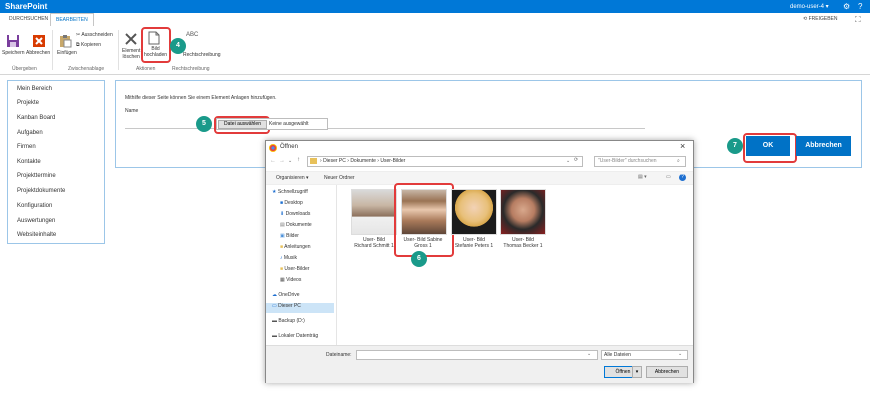 The height and width of the screenshot is (393, 870). What do you see at coordinates (637, 372) in the screenshot?
I see `open-dropdown-button: ▾` at bounding box center [637, 372].